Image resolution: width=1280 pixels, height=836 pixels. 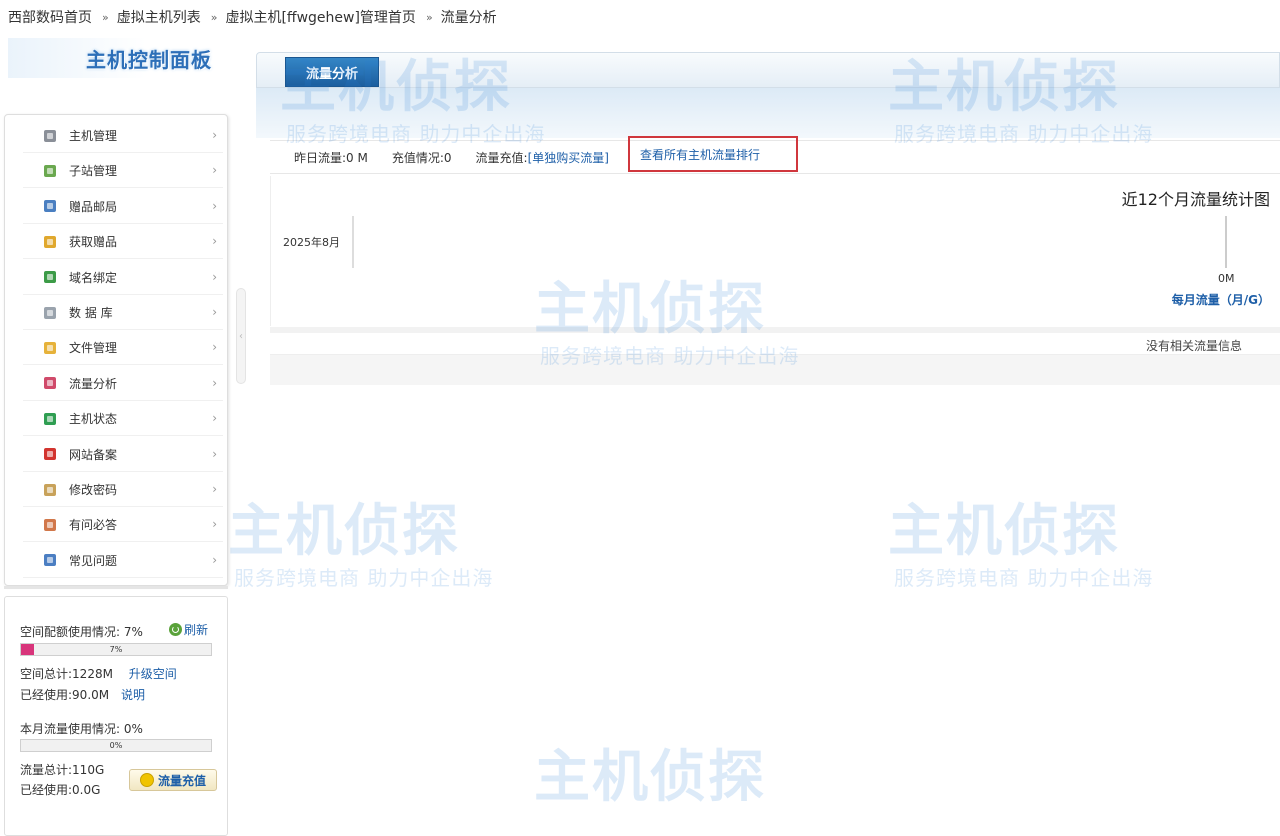 What do you see at coordinates (93, 171) in the screenshot?
I see `sidebar-item-label: 子站管理` at bounding box center [93, 171].